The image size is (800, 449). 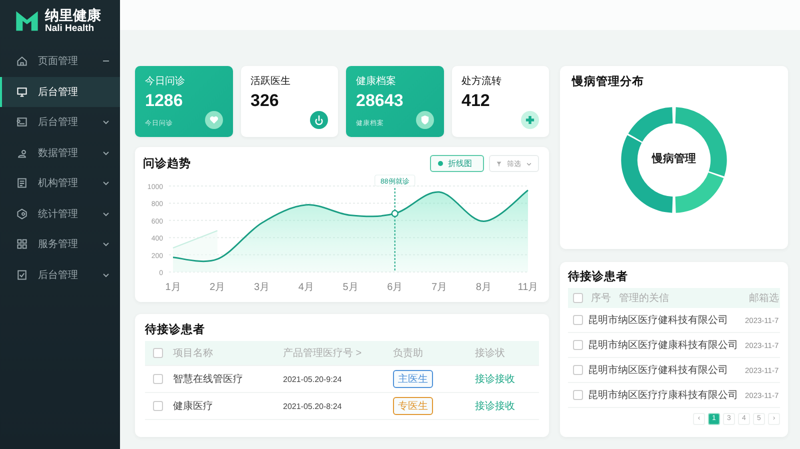 What do you see at coordinates (644, 298) in the screenshot?
I see `column-header: 管理的关信` at bounding box center [644, 298].